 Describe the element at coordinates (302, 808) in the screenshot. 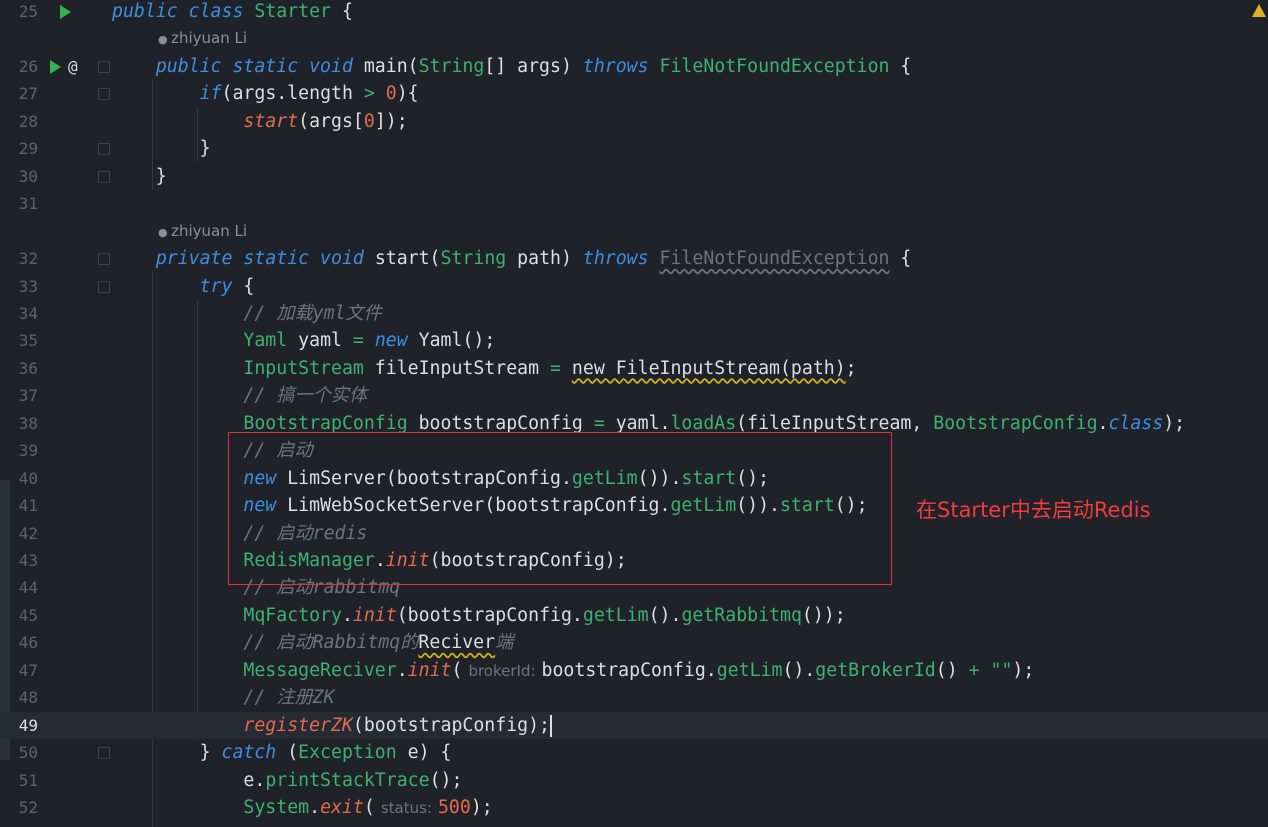

I see `code-text: System.exit(status: 500);` at that location.